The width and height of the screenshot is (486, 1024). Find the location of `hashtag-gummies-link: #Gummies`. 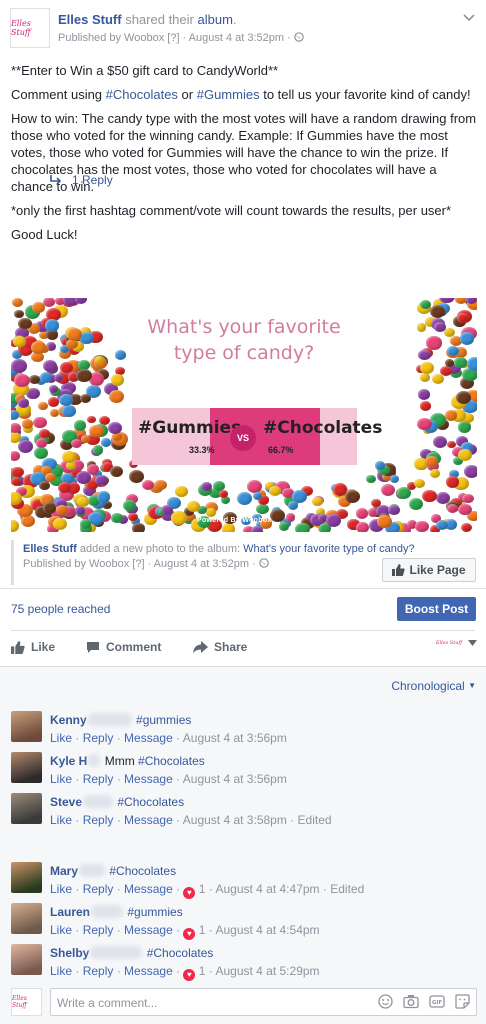

hashtag-gummies-link: #Gummies is located at coordinates (228, 94).